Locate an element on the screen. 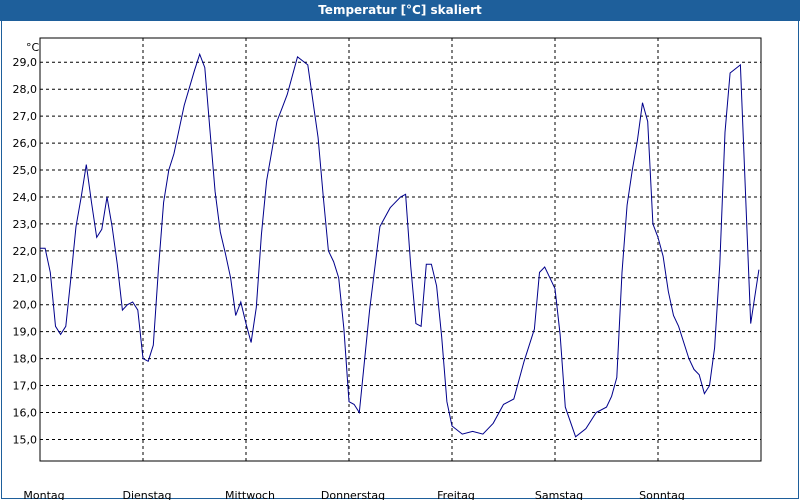 This screenshot has width=800, height=500. y-tick-label: 15,0 is located at coordinates (25, 439).